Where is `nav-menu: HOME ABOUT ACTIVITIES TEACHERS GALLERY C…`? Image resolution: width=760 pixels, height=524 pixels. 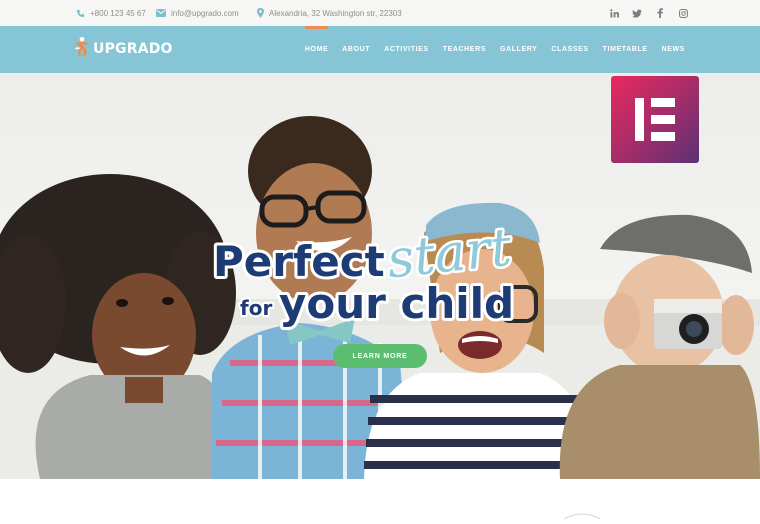
nav-menu: HOME ABOUT ACTIVITIES TEACHERS GALLERY C… is located at coordinates (494, 49).